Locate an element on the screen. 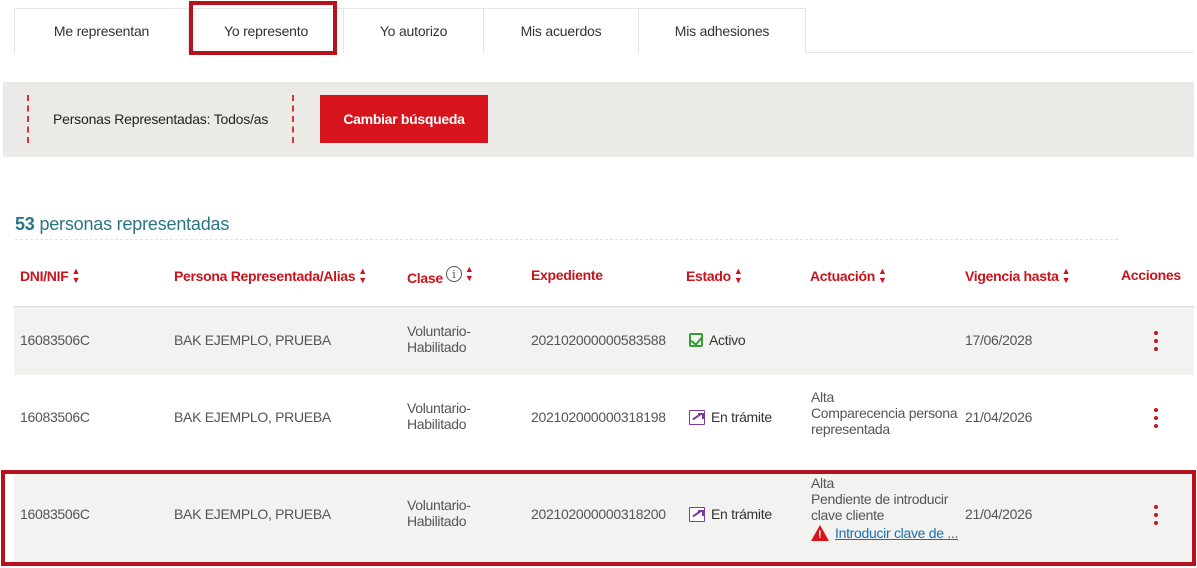 This screenshot has width=1197, height=568. cell-expediente: 202102000000318198 is located at coordinates (598, 417).